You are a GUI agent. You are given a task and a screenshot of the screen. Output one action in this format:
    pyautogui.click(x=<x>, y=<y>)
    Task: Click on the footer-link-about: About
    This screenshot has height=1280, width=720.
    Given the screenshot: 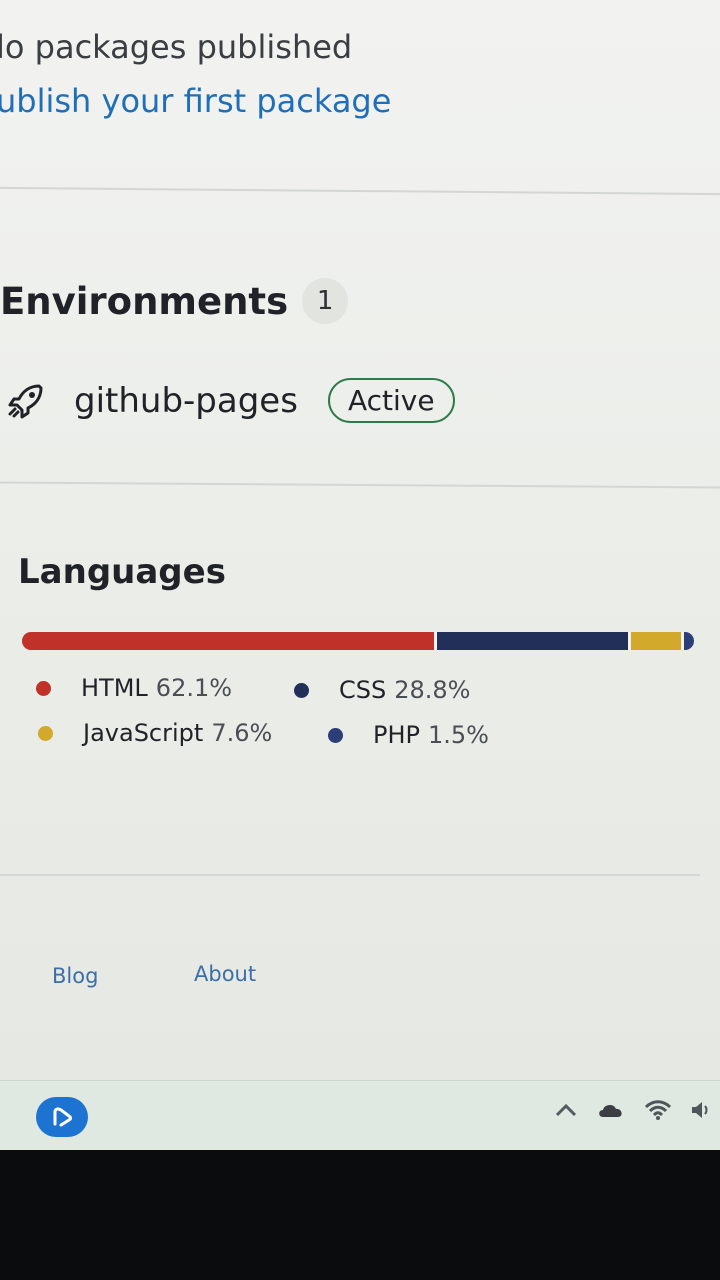 What is the action you would take?
    pyautogui.click(x=225, y=974)
    